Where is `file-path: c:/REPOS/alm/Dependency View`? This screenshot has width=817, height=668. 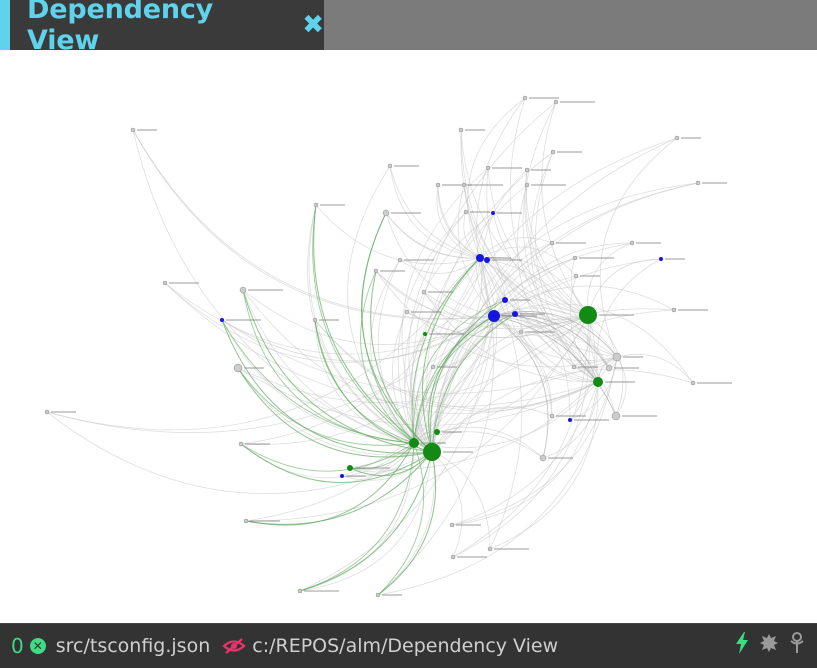 file-path: c:/REPOS/alm/Dependency View is located at coordinates (405, 646).